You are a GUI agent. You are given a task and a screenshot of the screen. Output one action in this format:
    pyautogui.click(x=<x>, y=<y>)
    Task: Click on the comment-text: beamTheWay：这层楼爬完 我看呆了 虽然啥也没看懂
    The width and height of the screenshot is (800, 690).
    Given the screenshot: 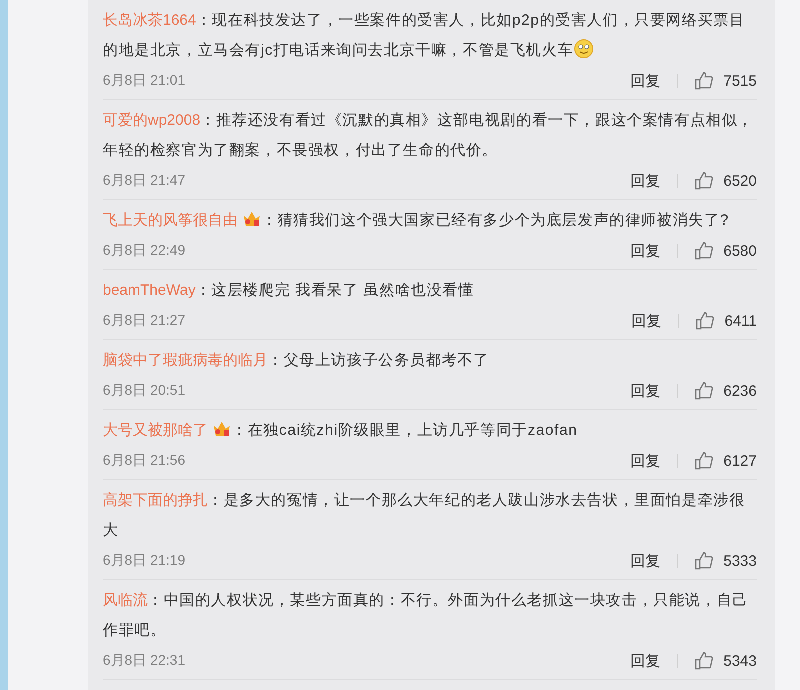 What is the action you would take?
    pyautogui.click(x=289, y=291)
    